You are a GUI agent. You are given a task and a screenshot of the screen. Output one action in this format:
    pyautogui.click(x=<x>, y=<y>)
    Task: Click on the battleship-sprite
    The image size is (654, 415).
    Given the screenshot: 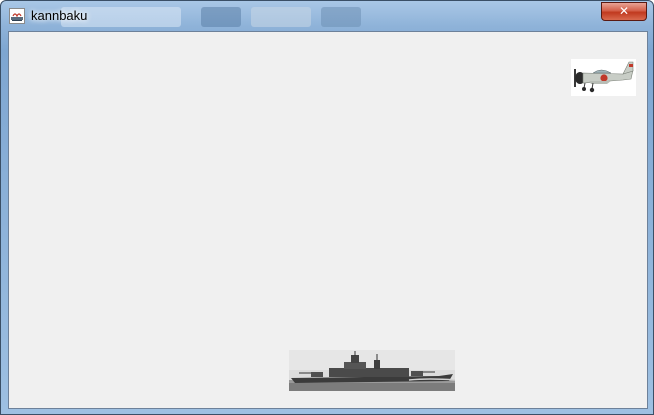 What is the action you would take?
    pyautogui.click(x=372, y=370)
    